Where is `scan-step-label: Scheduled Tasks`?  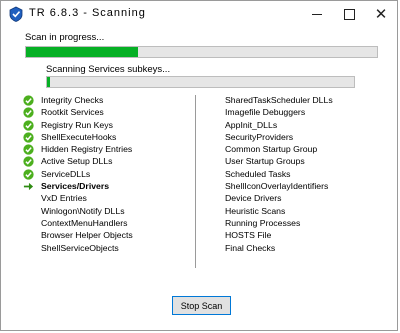 scan-step-label: Scheduled Tasks is located at coordinates (258, 173).